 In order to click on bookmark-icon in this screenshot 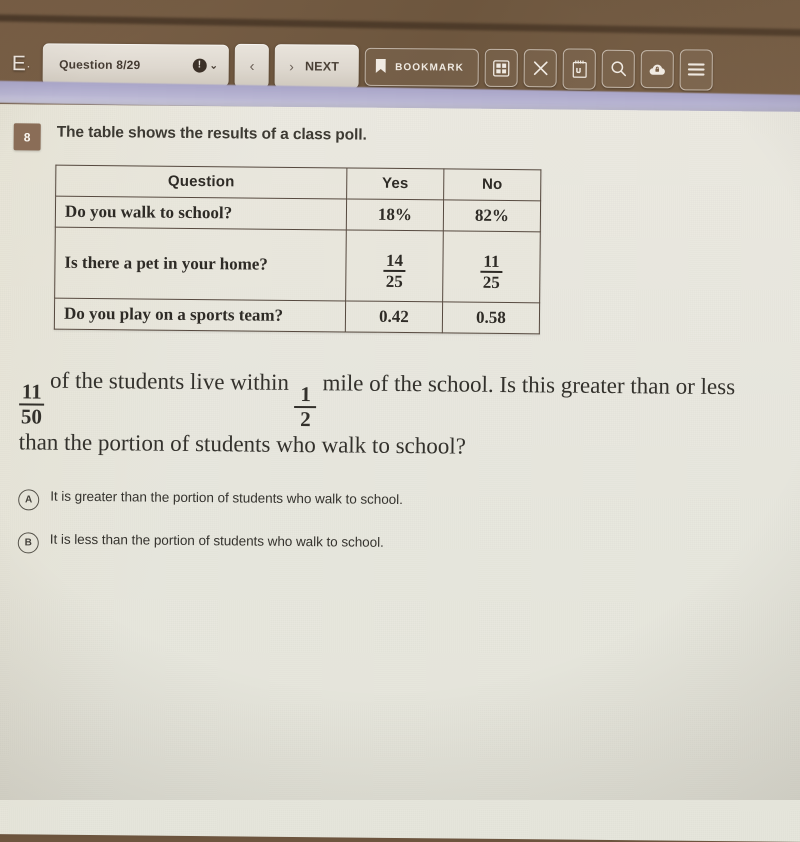, I will do `click(381, 66)`.